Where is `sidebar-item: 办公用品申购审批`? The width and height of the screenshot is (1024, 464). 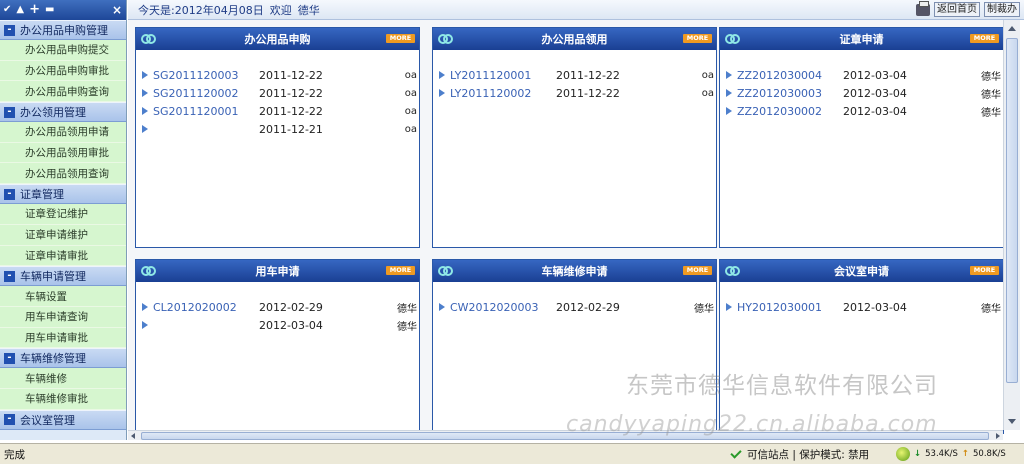 sidebar-item: 办公用品申购审批 is located at coordinates (63, 71).